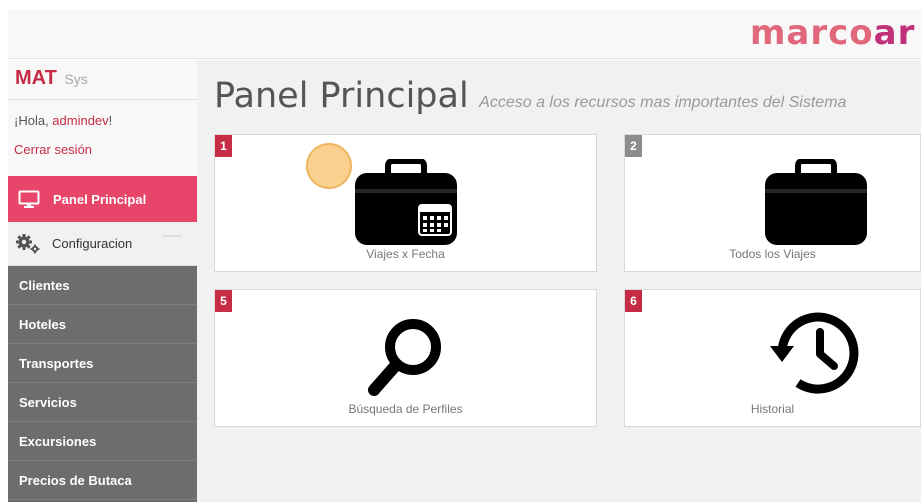  I want to click on sidebar-item-transportes: Transportes, so click(102, 363).